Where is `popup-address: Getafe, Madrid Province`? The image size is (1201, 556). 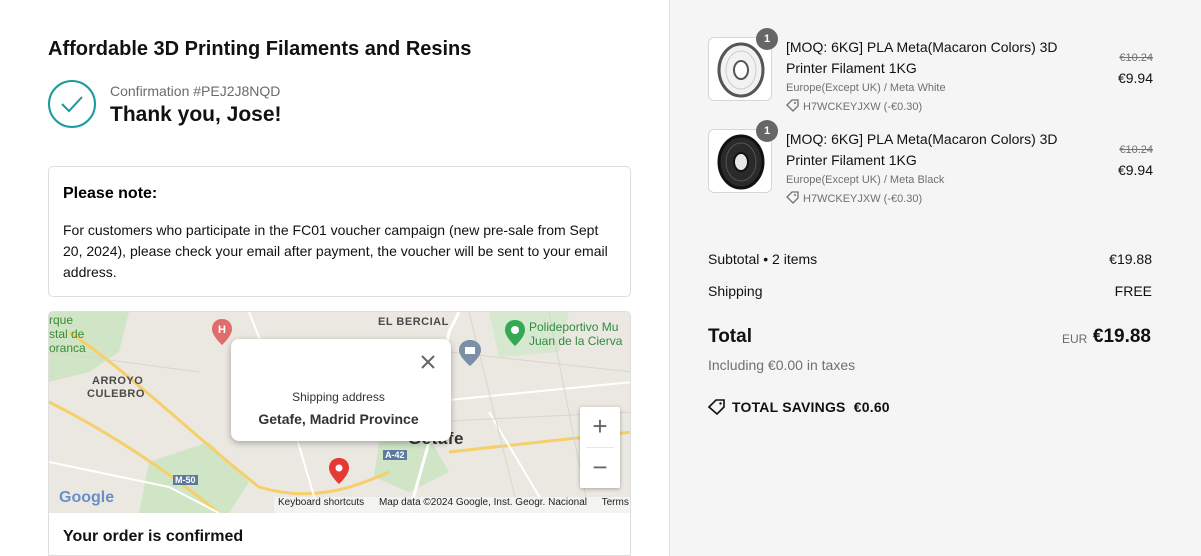 popup-address: Getafe, Madrid Province is located at coordinates (338, 419).